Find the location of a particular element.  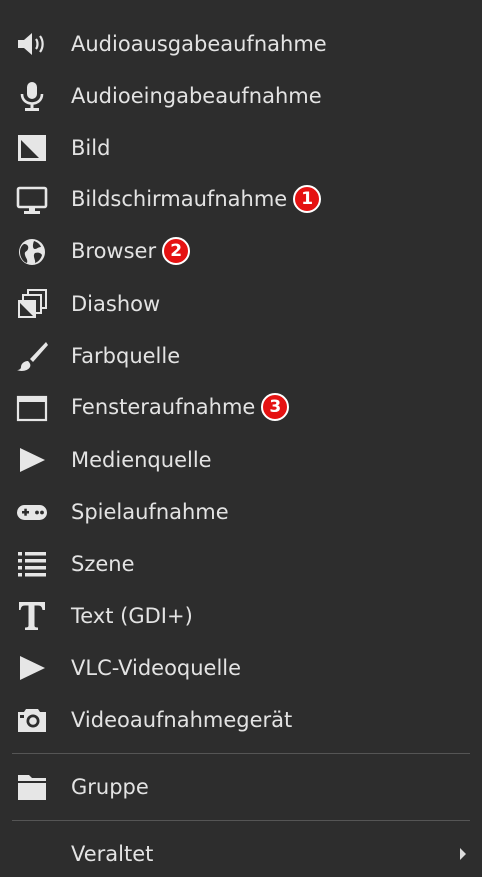

menu-item-label: Spielaufnahme is located at coordinates (150, 512).